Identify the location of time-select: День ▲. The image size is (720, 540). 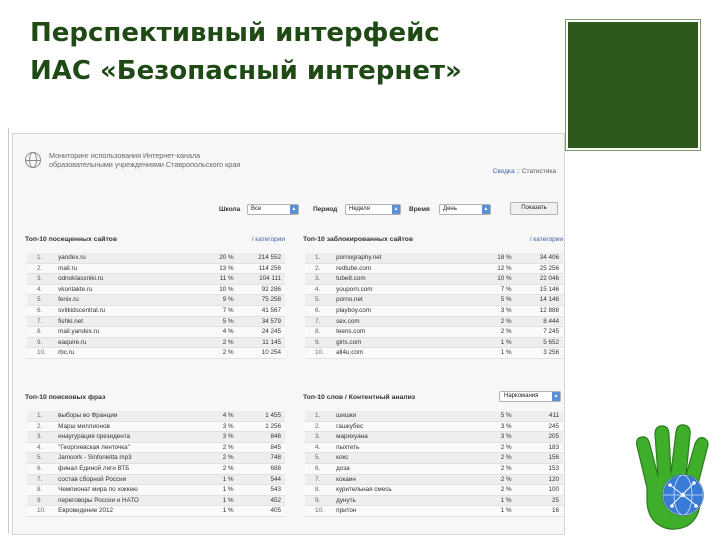
(465, 209).